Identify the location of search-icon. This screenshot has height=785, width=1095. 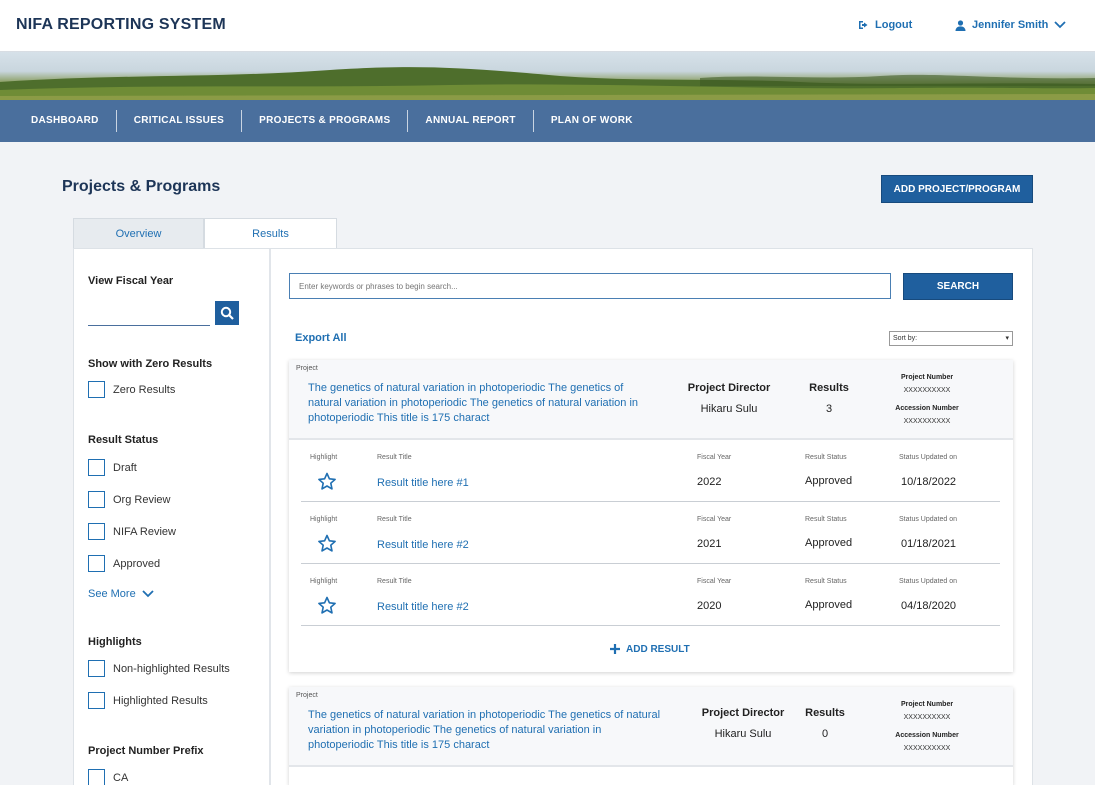
(227, 313).